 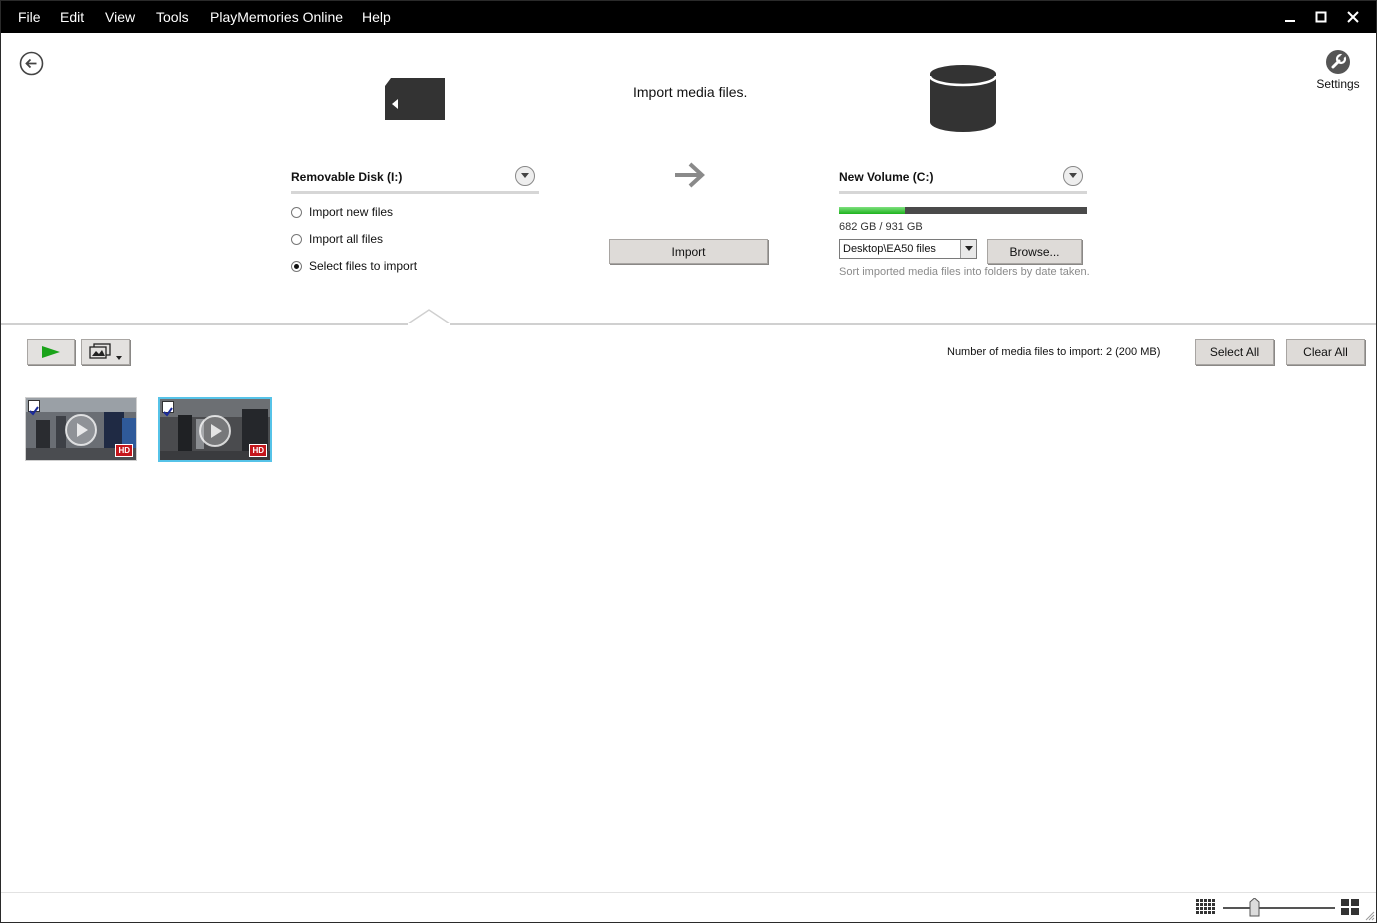 I want to click on play-slideshow-button, so click(x=51, y=352).